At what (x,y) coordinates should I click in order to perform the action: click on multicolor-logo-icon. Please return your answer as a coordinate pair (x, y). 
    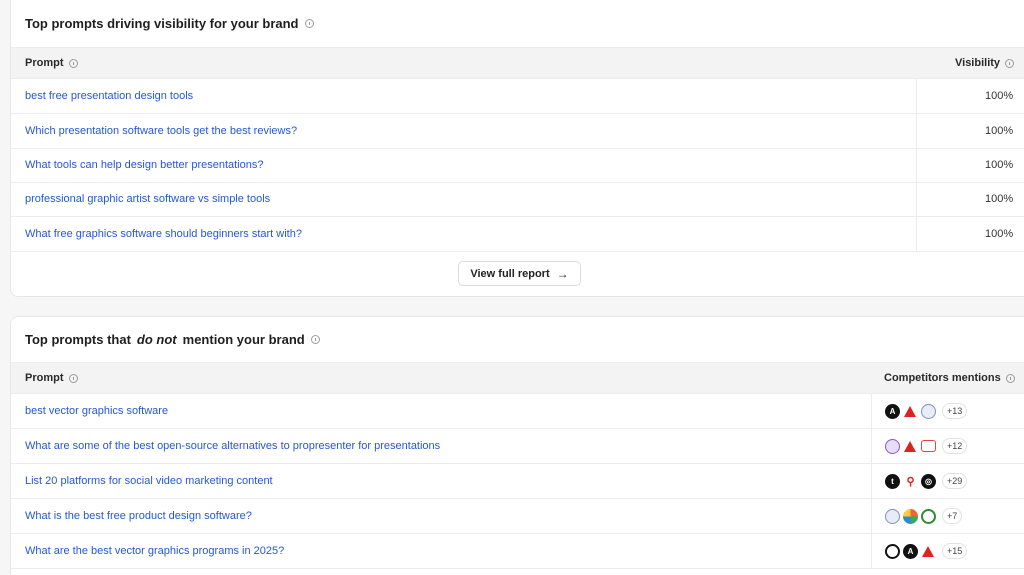
    Looking at the image, I should click on (910, 516).